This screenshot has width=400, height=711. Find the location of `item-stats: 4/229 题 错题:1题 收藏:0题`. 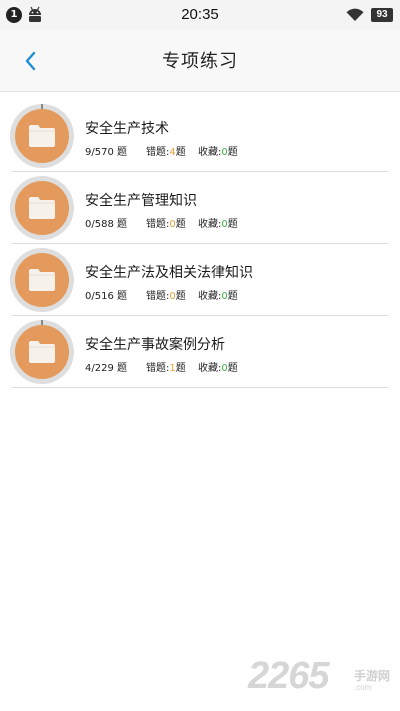

item-stats: 4/229 题 错题:1题 收藏:0题 is located at coordinates (161, 366).